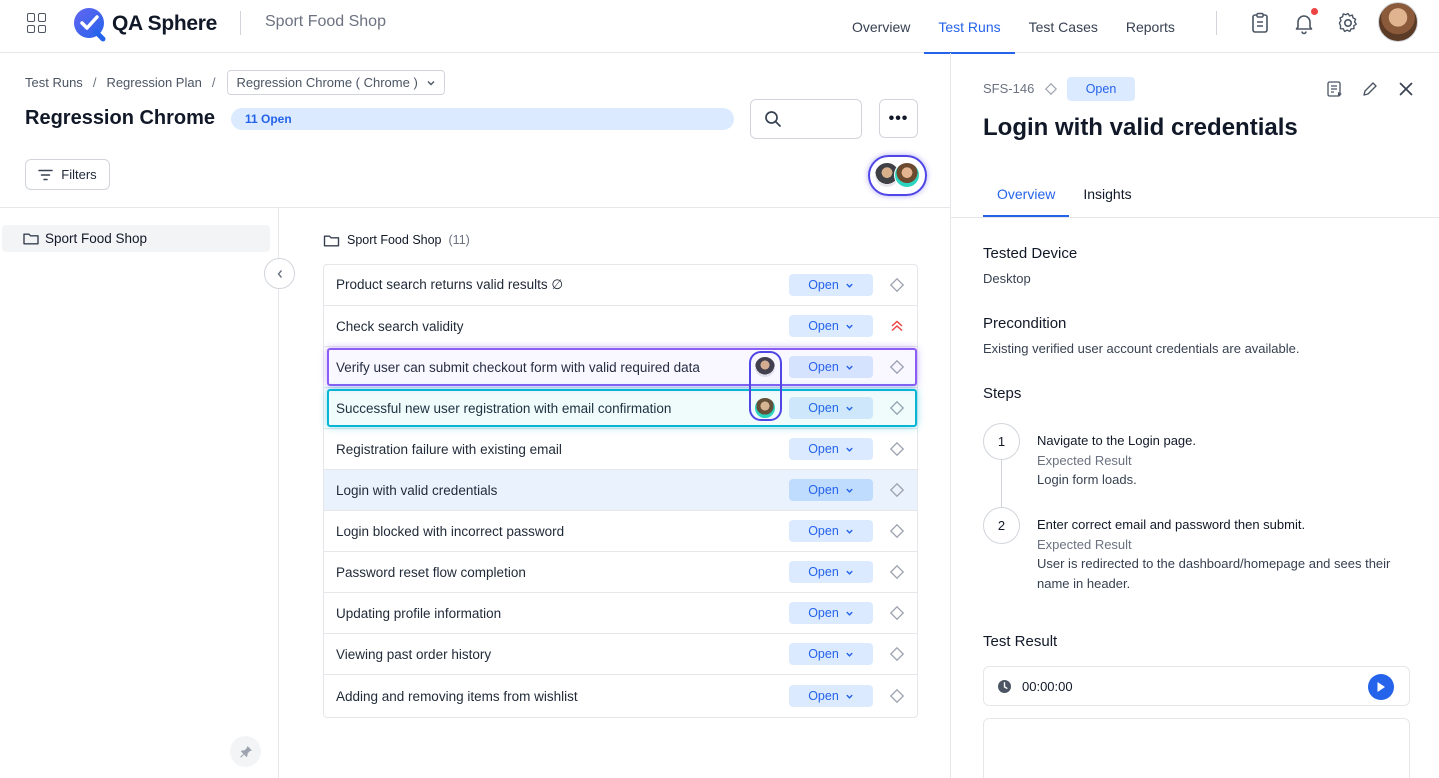  What do you see at coordinates (336, 82) in the screenshot?
I see `run-select-dropdown: Regression Chrome ( Chrome )` at bounding box center [336, 82].